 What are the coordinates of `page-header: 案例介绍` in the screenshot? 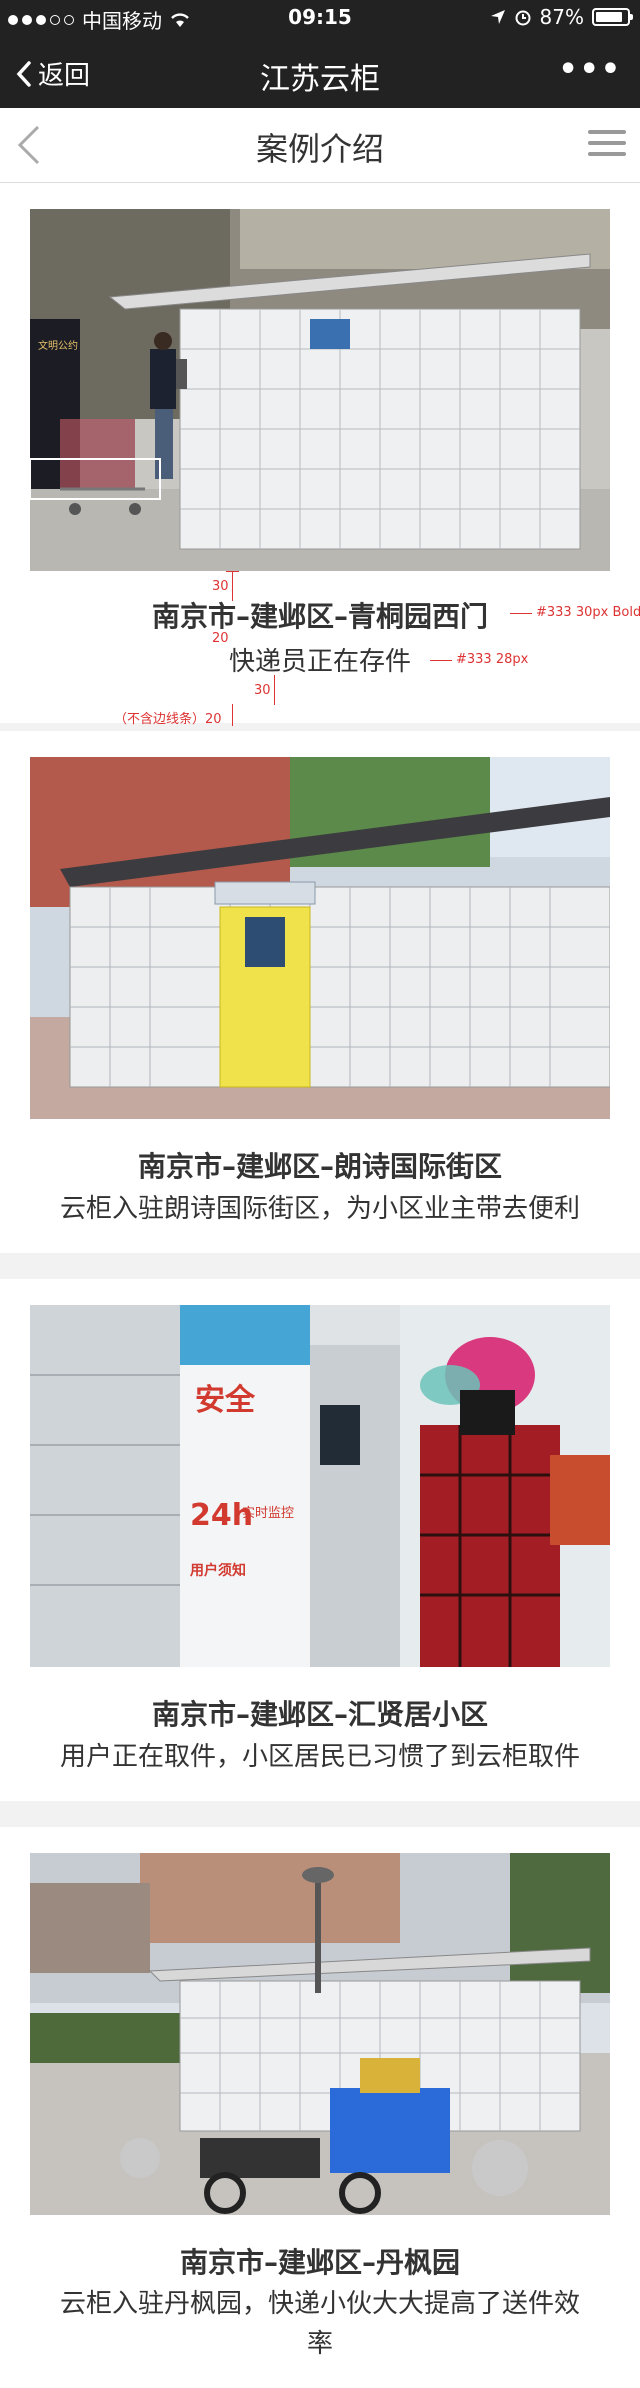 It's located at (320, 145).